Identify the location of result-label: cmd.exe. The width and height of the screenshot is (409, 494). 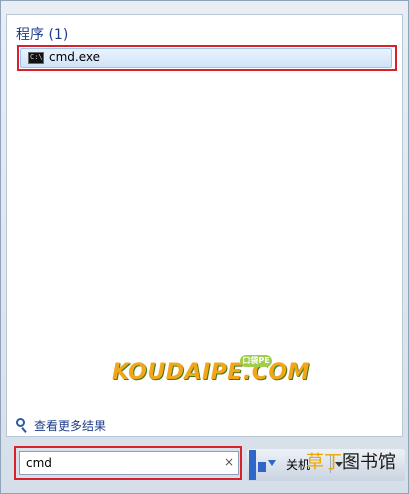
(74, 57).